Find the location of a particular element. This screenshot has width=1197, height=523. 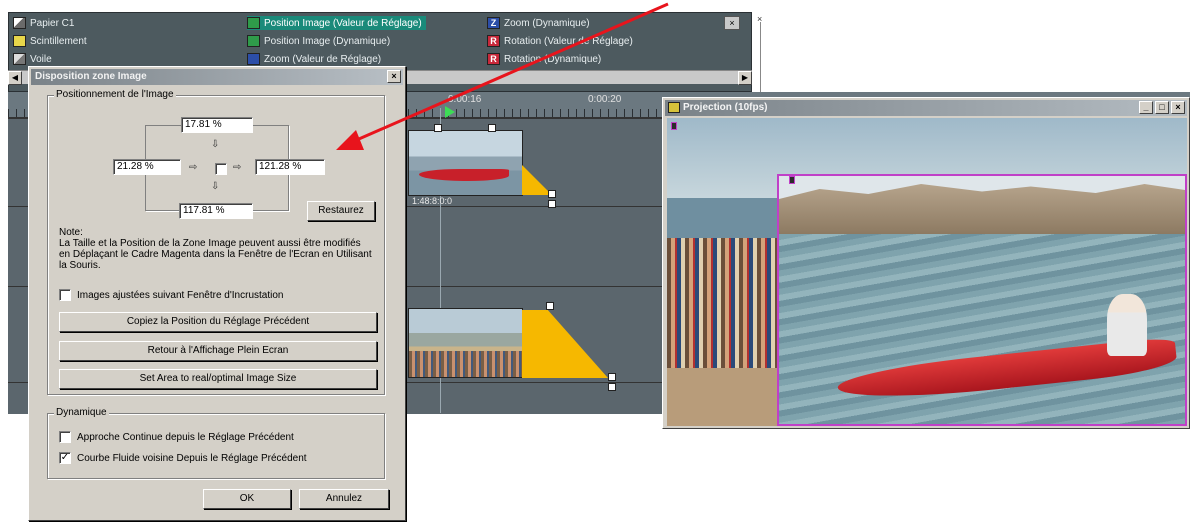

optimal-size-button: Set Area to real/optimal Image Size is located at coordinates (218, 379).